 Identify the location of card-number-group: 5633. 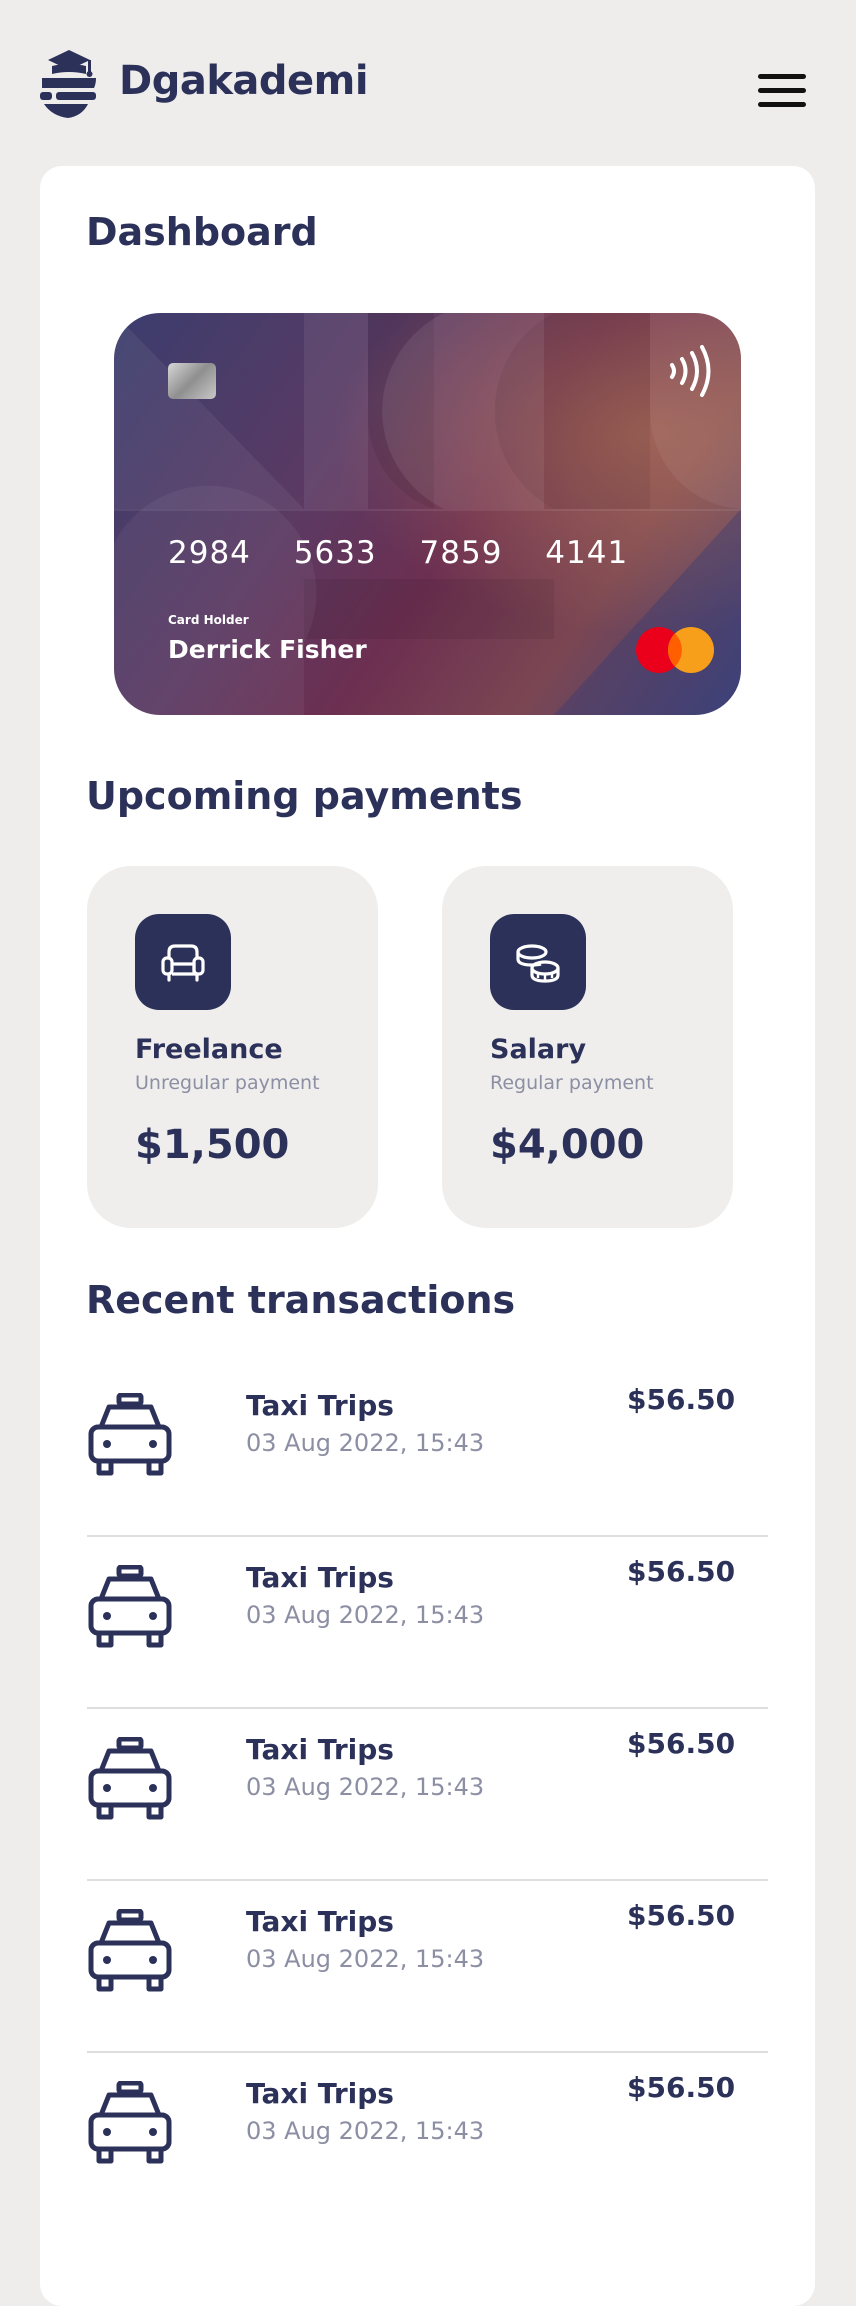
(335, 553).